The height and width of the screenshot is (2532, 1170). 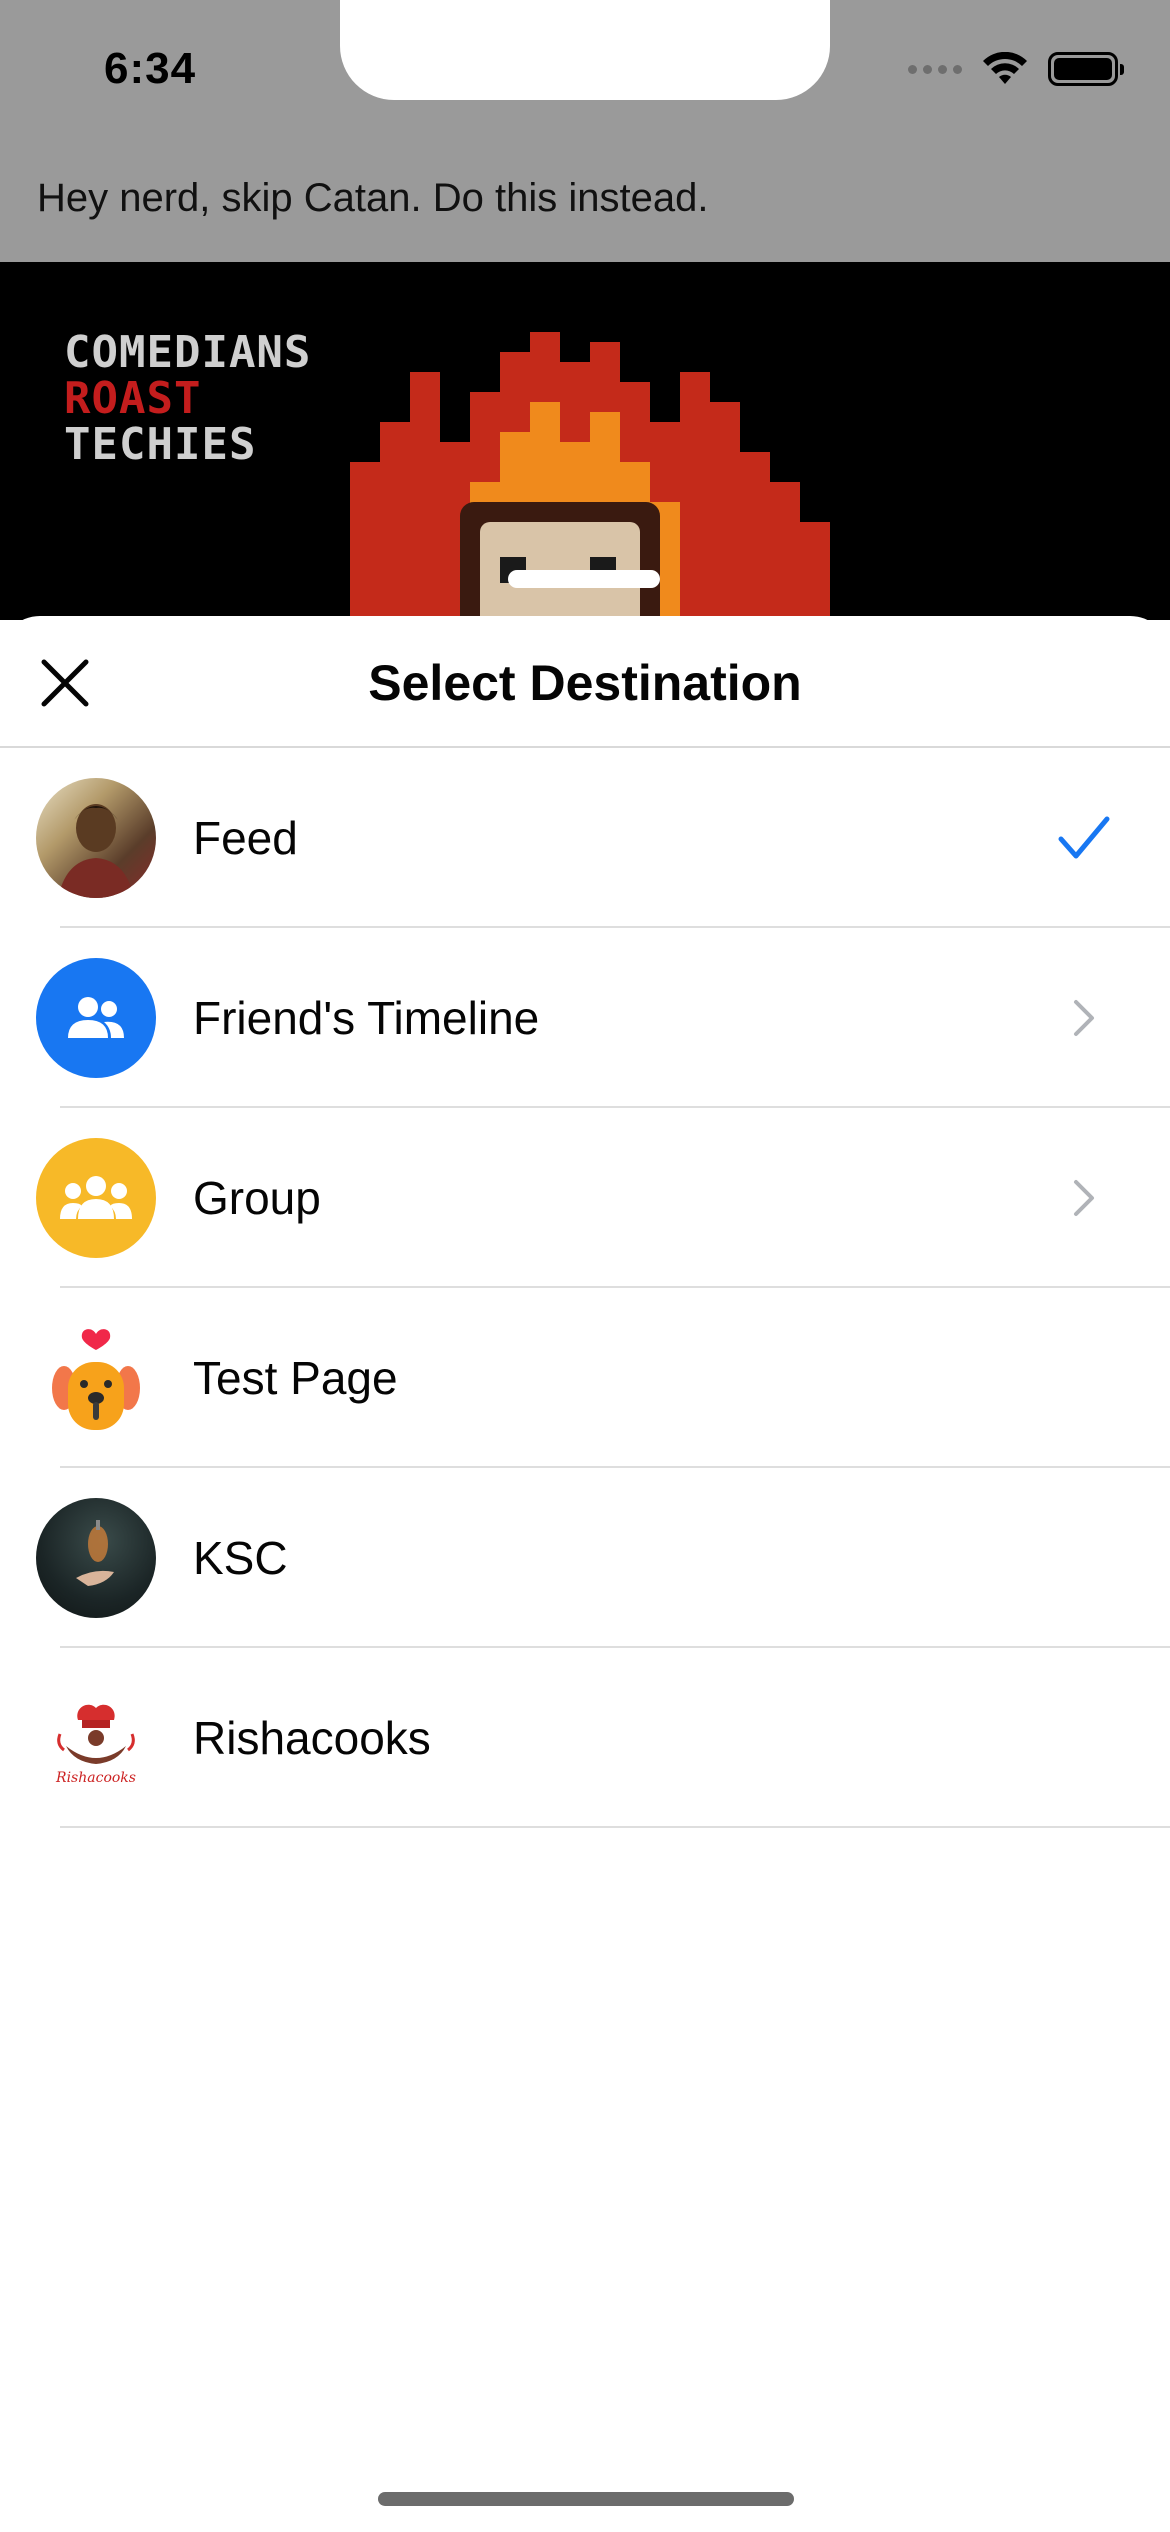 I want to click on friends-avatar, so click(x=96, y=1018).